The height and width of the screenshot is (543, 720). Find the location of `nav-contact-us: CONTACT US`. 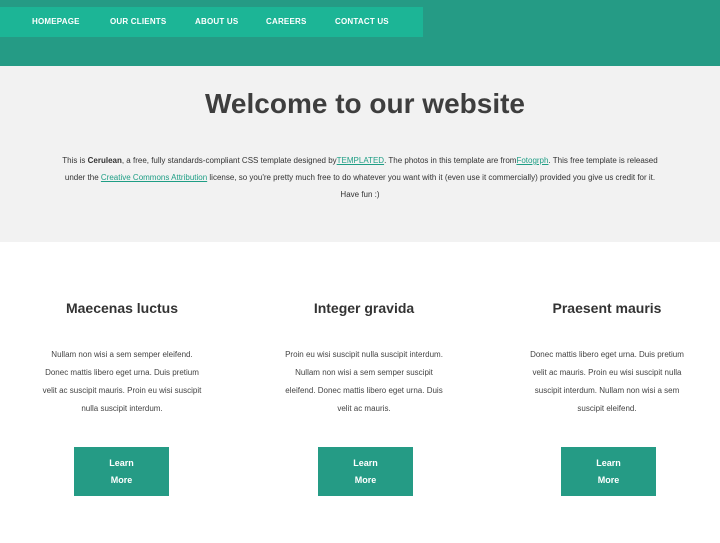

nav-contact-us: CONTACT US is located at coordinates (362, 22).